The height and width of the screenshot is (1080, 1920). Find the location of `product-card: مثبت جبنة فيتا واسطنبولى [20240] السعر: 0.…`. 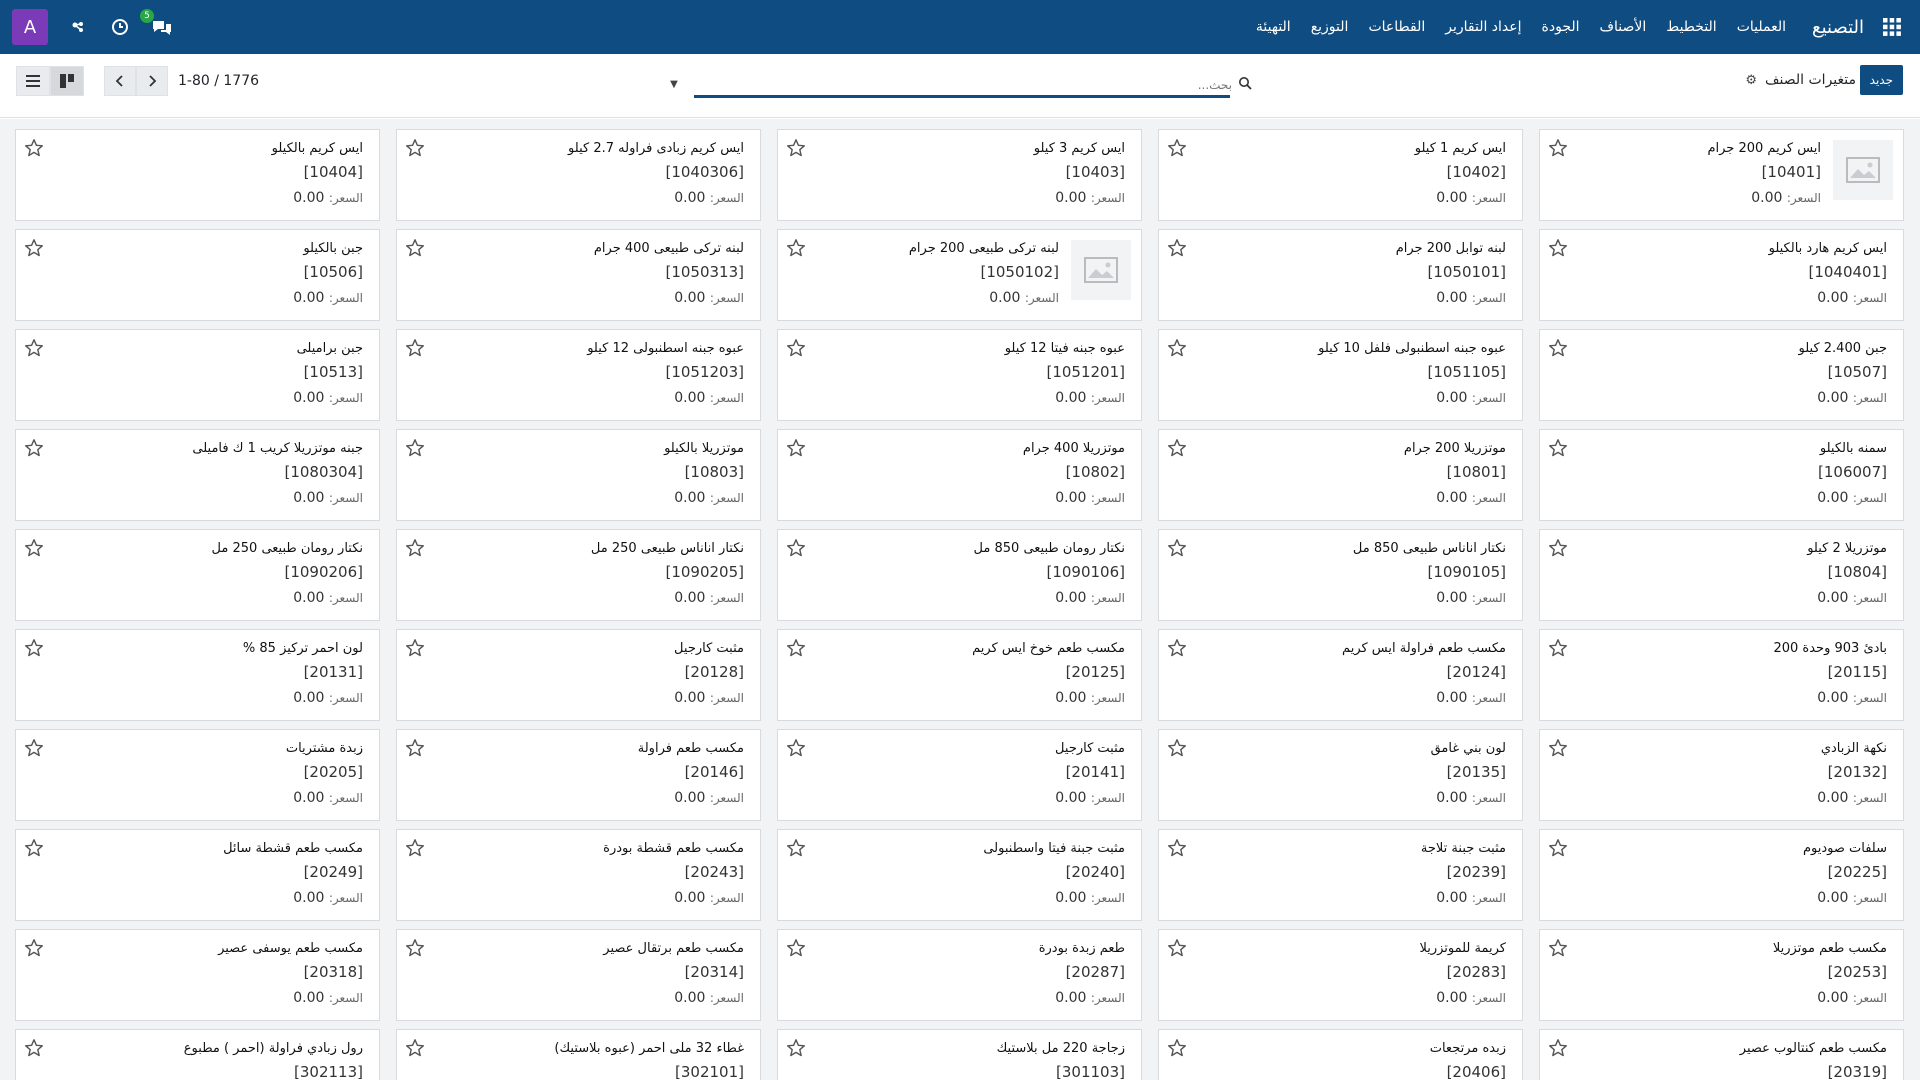

product-card: مثبت جبنة فيتا واسطنبولى [20240] السعر: 0.… is located at coordinates (959, 875).